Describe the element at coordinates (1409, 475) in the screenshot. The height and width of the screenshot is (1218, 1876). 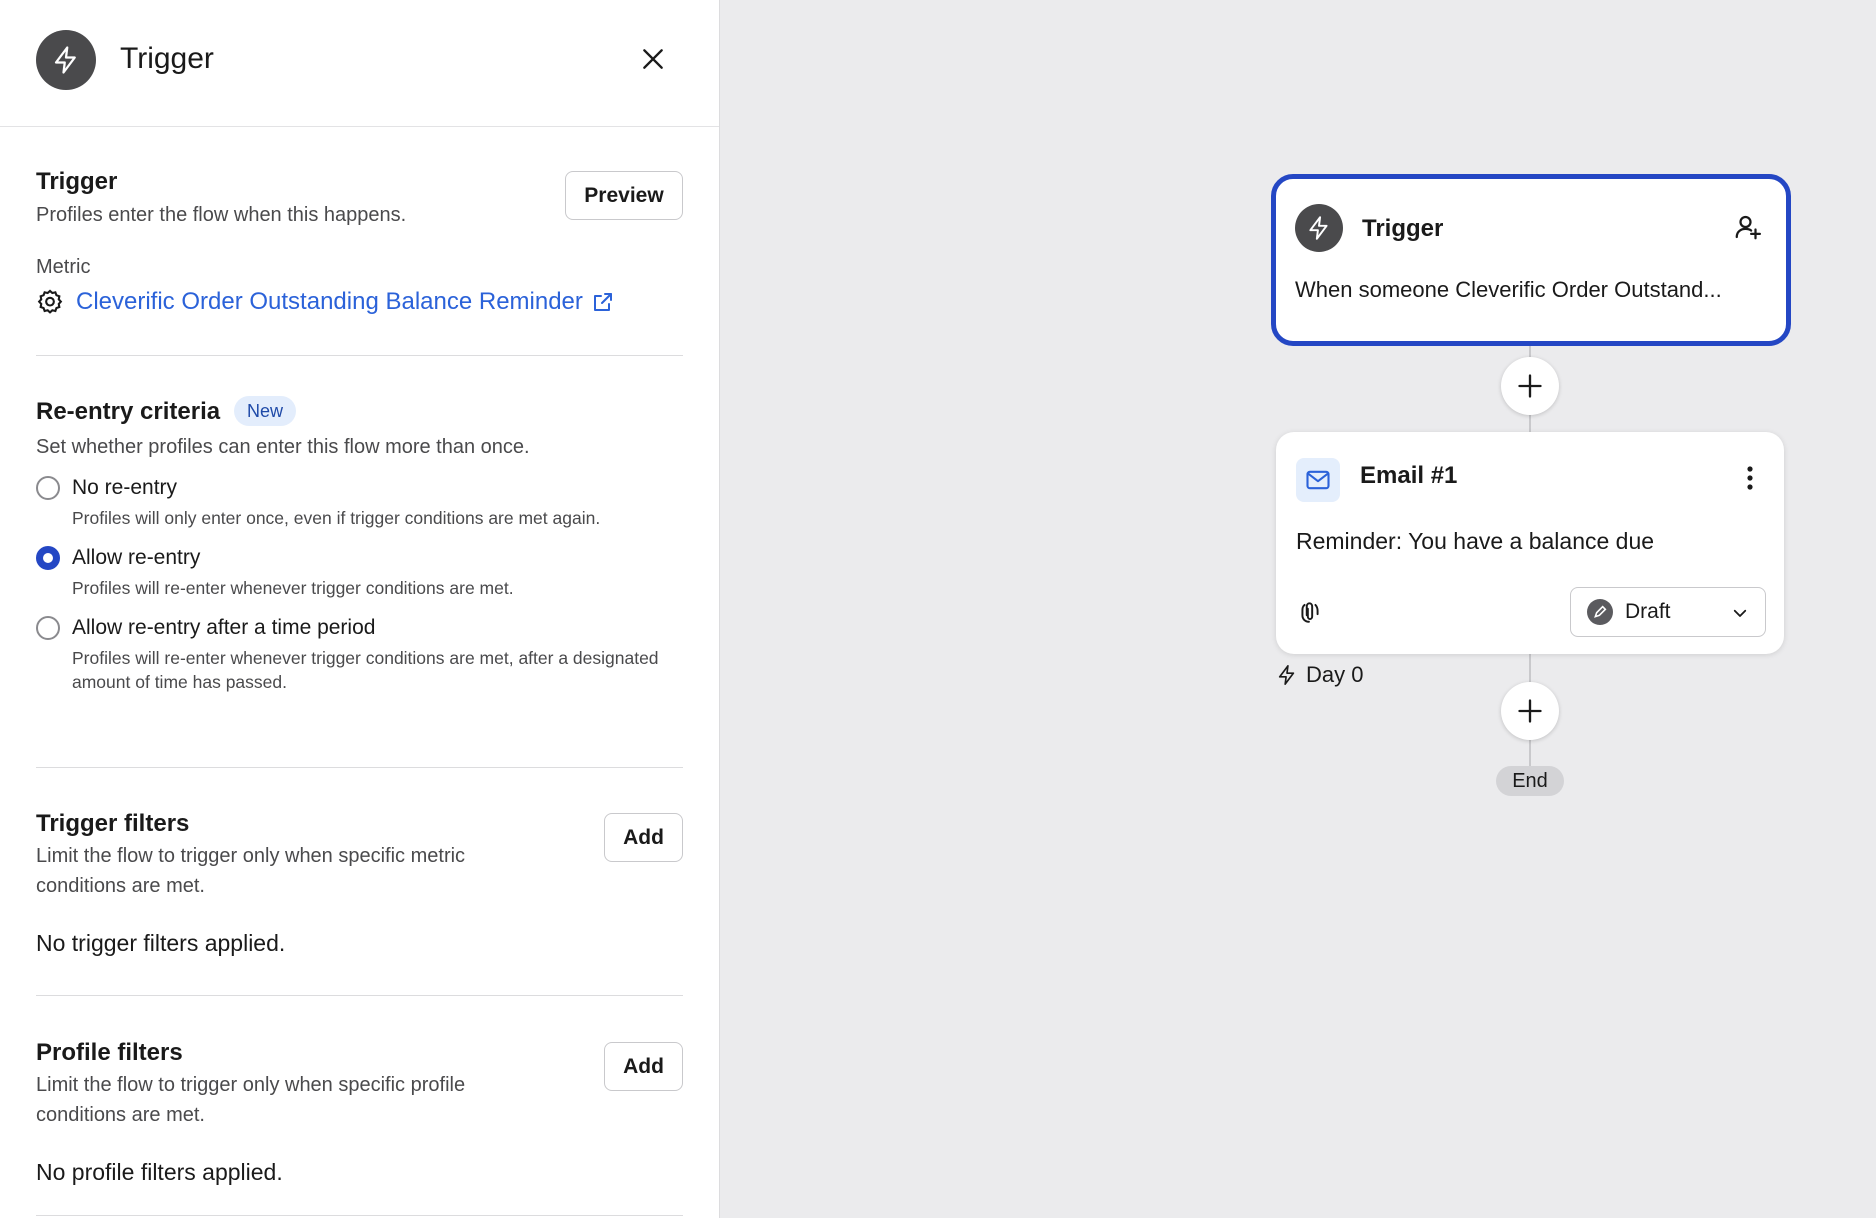
I see `email-node-title: Email #1` at that location.